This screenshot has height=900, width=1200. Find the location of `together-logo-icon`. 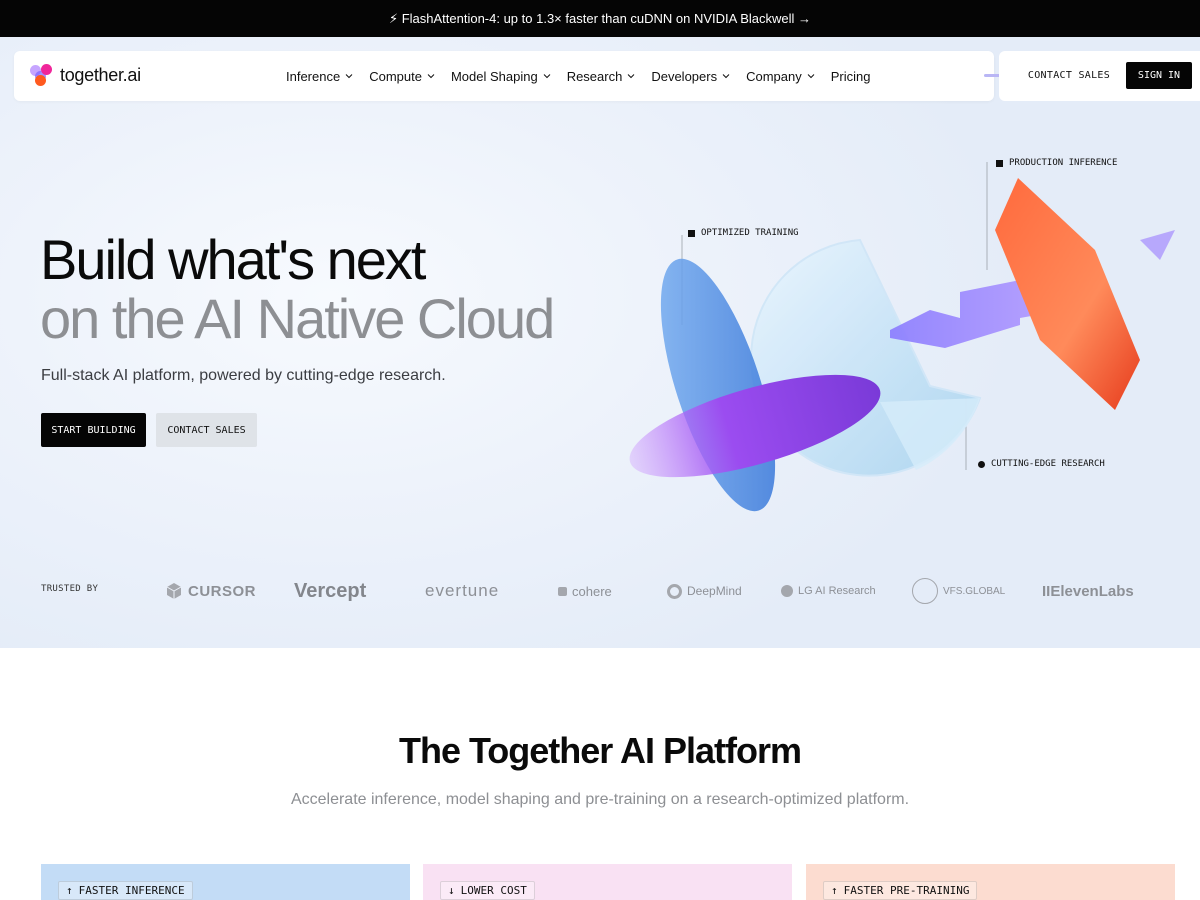

together-logo-icon is located at coordinates (42, 75).